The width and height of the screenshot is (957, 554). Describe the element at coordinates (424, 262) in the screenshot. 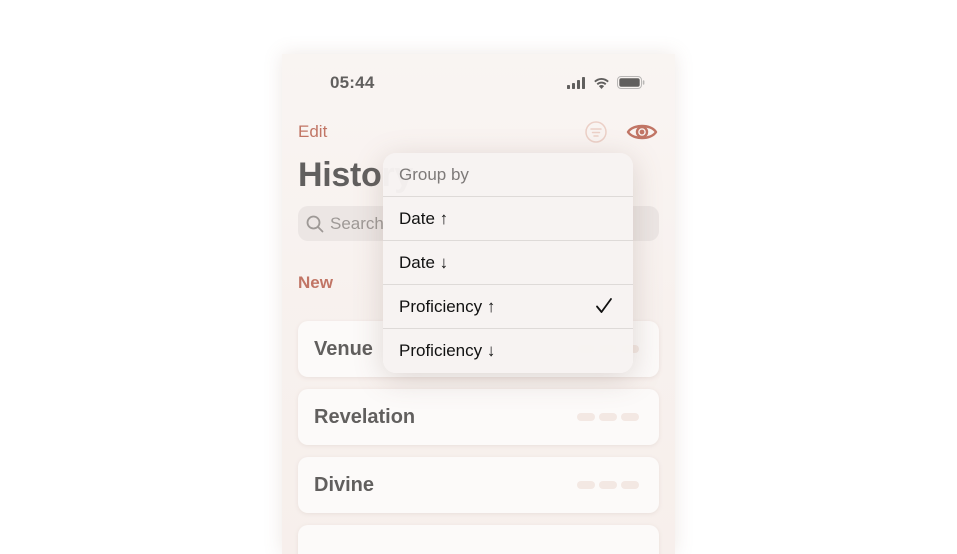

I see `menu-item-label: Date ↓` at that location.